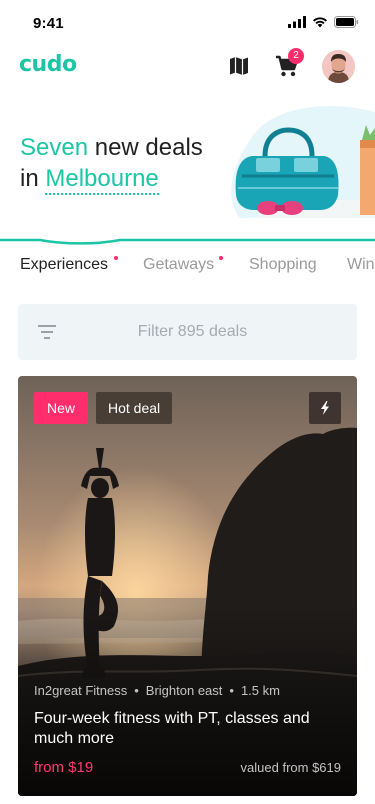 Image resolution: width=375 pixels, height=804 pixels. What do you see at coordinates (320, 22) in the screenshot?
I see `wifi-icon` at bounding box center [320, 22].